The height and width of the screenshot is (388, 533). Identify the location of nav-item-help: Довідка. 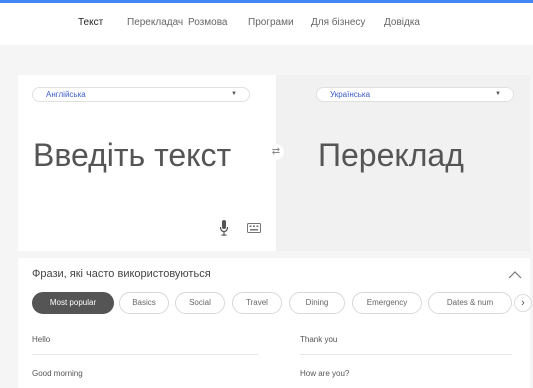
(402, 22).